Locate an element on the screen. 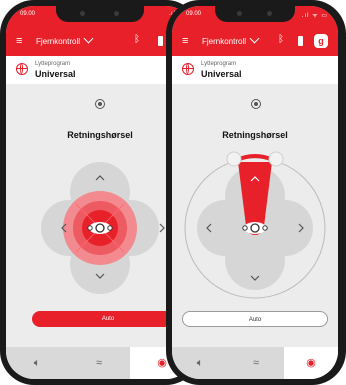  bottom-nav: 🔈︎ ≈ ◉ is located at coordinates (255, 363).